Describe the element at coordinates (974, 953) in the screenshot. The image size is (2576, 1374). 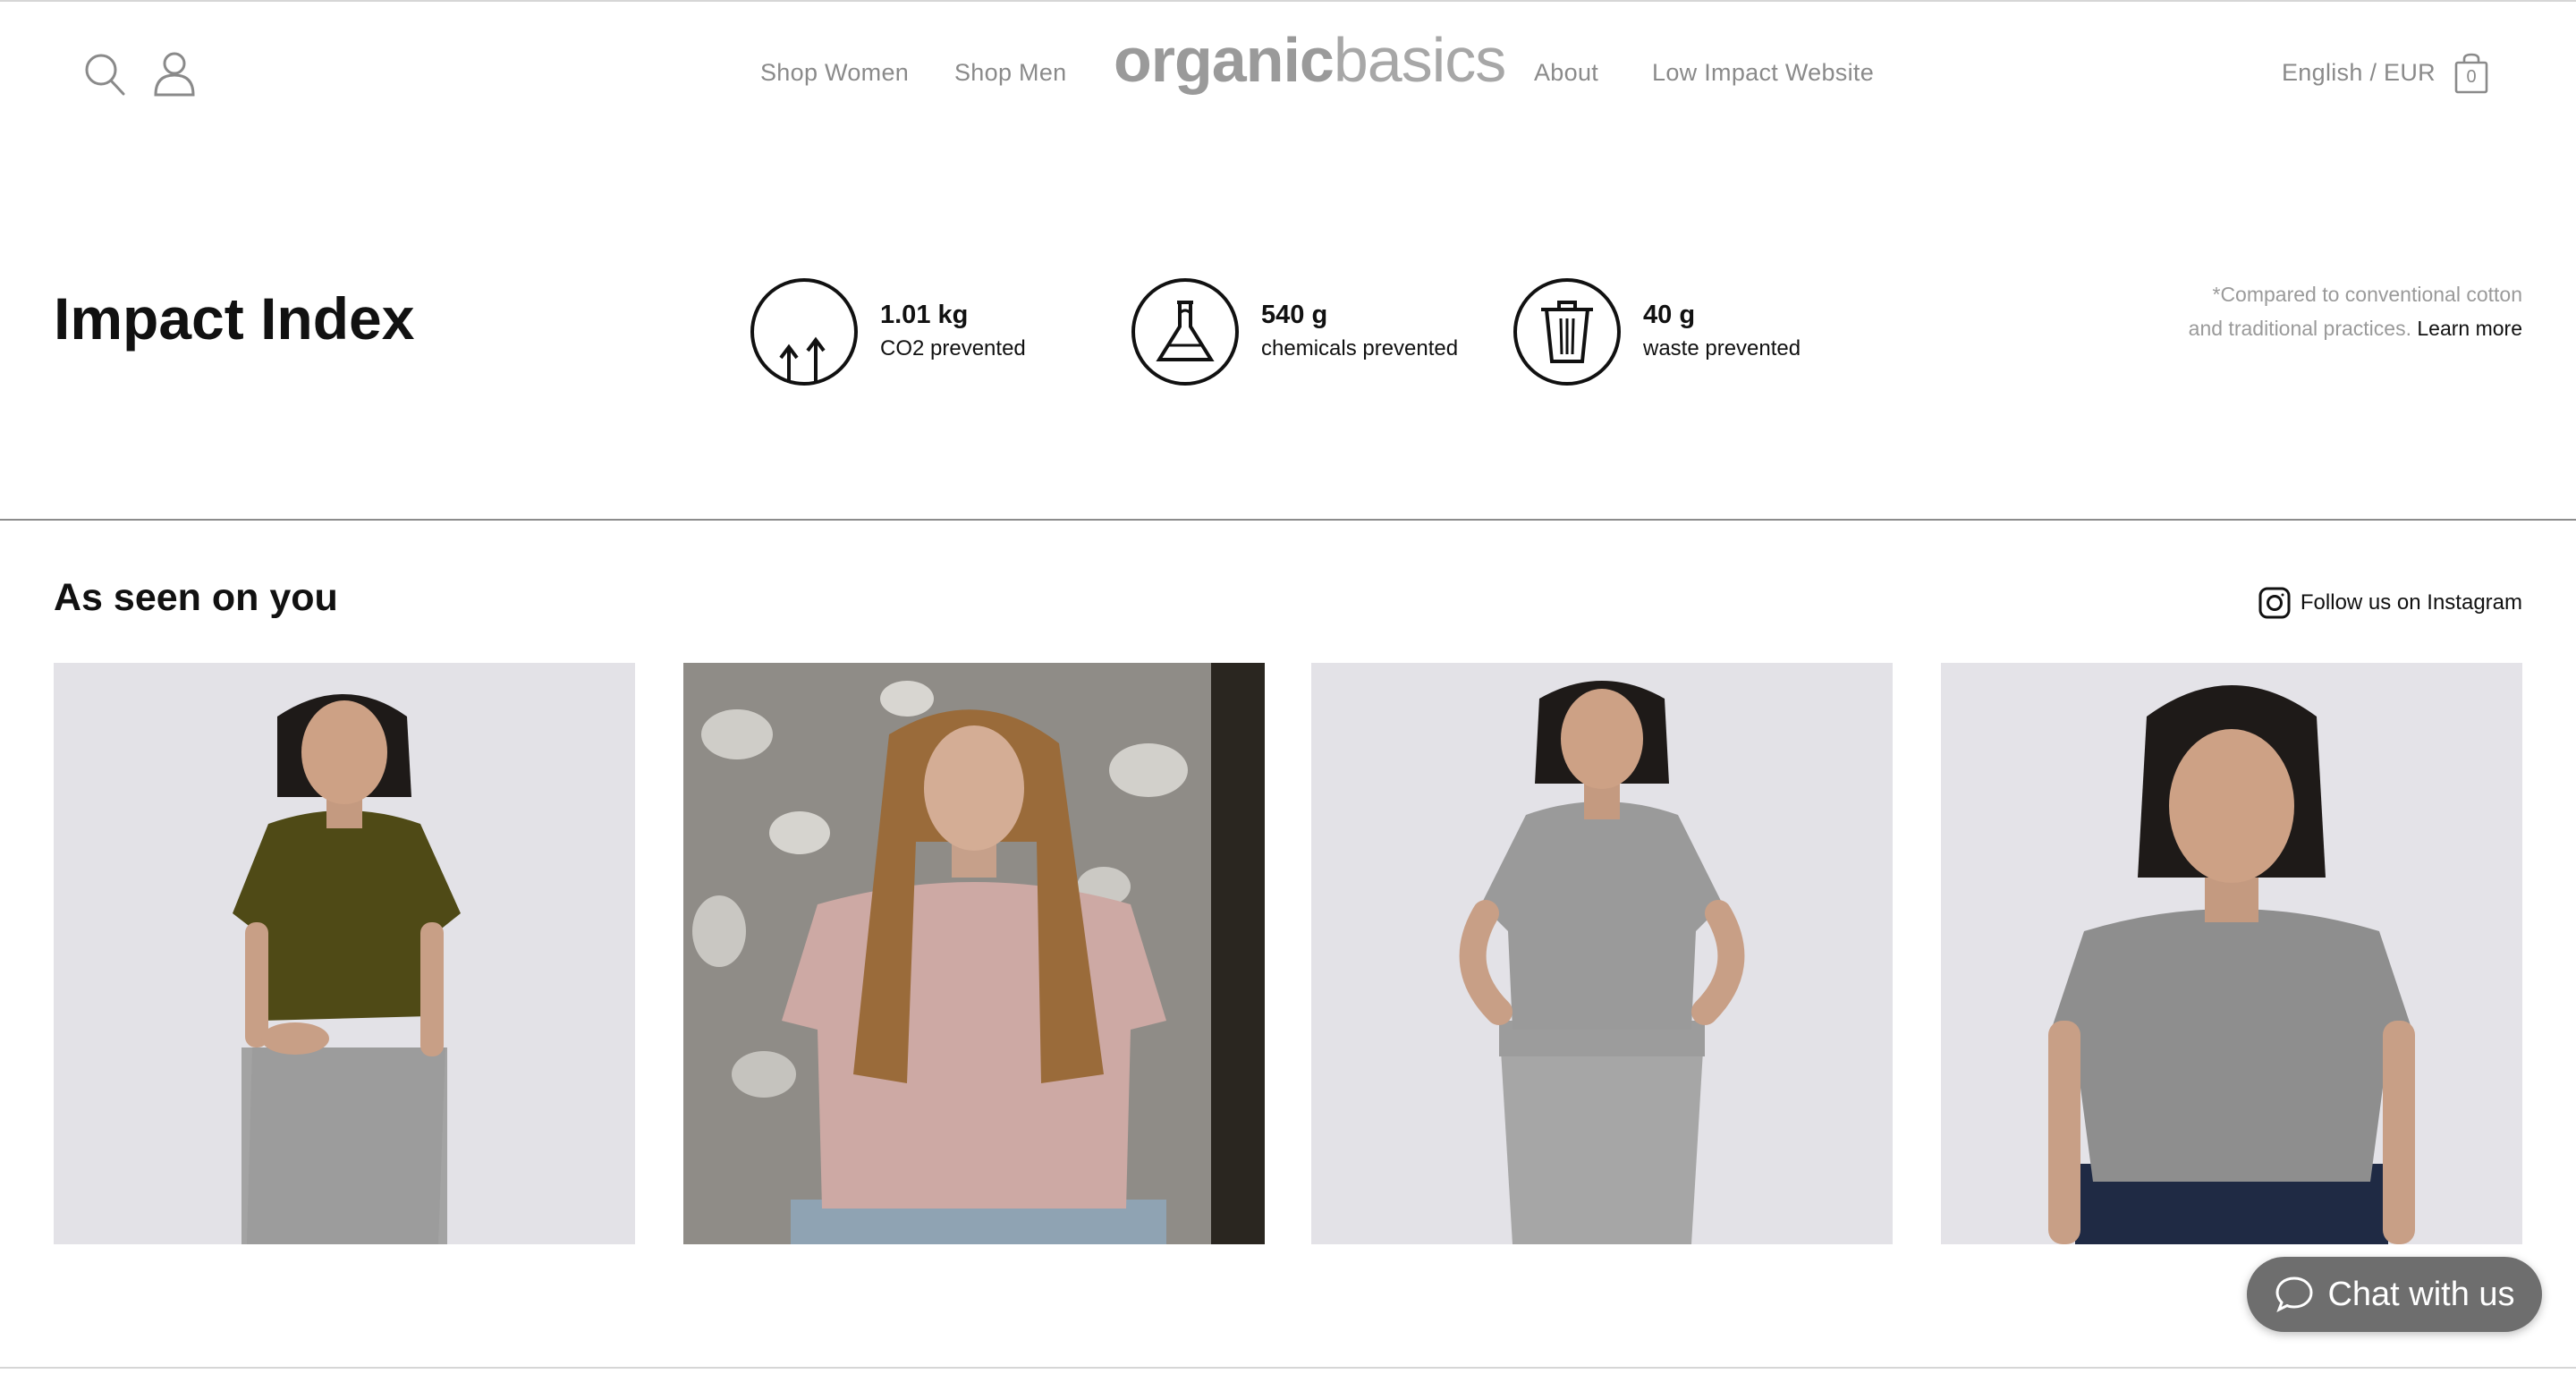
I see `pink-tee-photo` at that location.